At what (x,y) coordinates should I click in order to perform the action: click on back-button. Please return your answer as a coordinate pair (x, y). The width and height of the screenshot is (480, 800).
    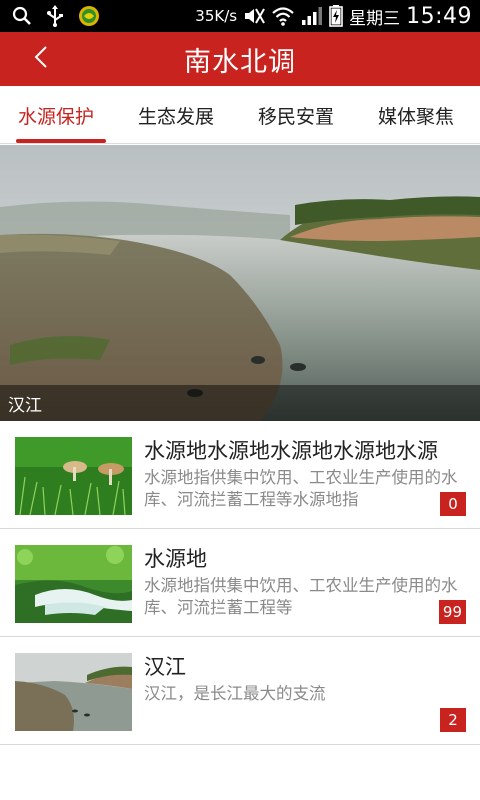
    Looking at the image, I should click on (41, 59).